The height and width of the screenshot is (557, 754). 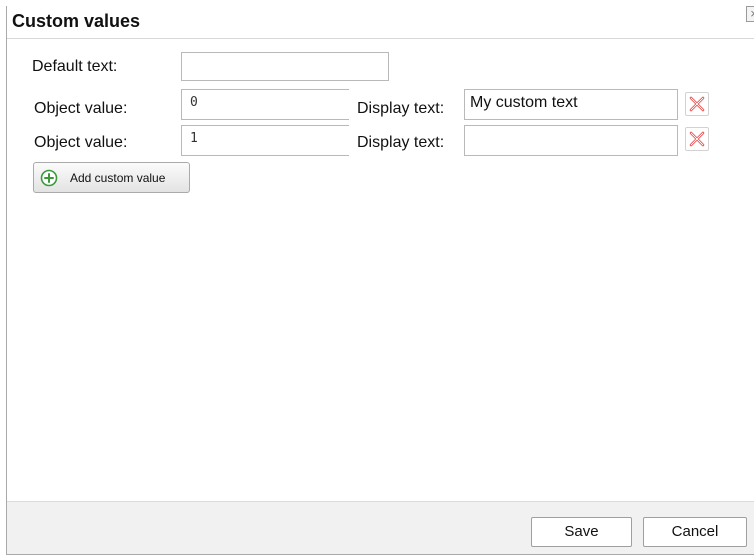 I want to click on object-value-field: 1, so click(x=265, y=140).